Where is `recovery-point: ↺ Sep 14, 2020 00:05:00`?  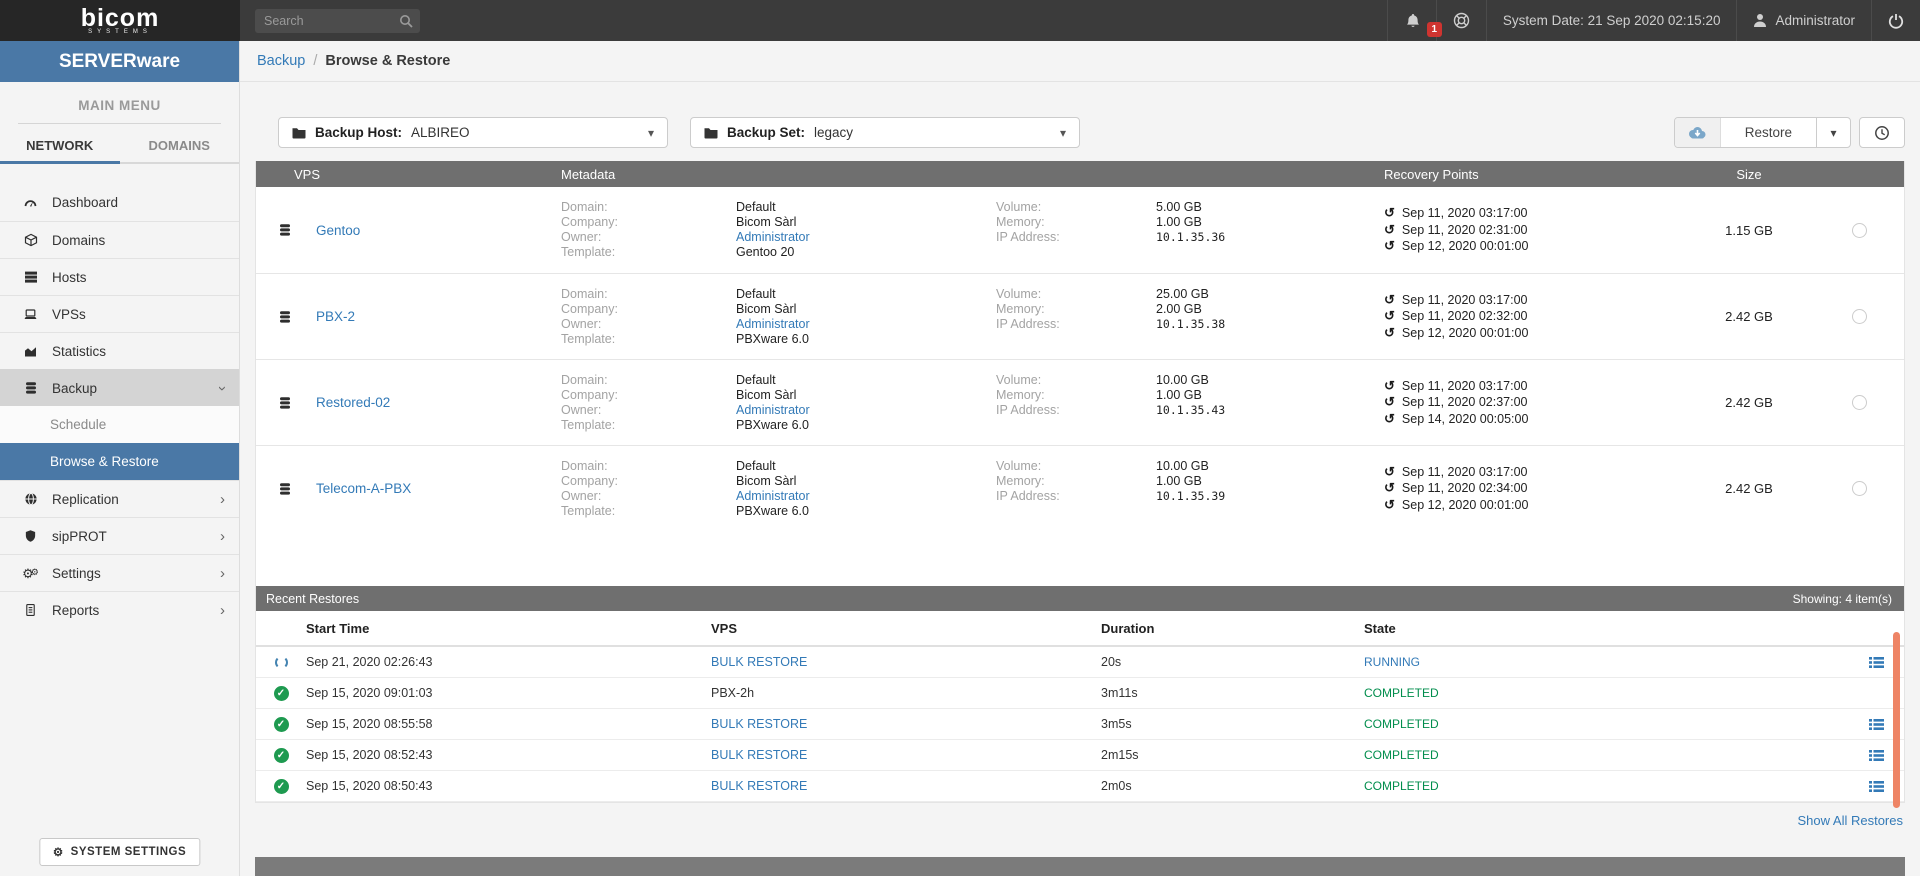 recovery-point: ↺ Sep 14, 2020 00:05:00 is located at coordinates (1534, 419).